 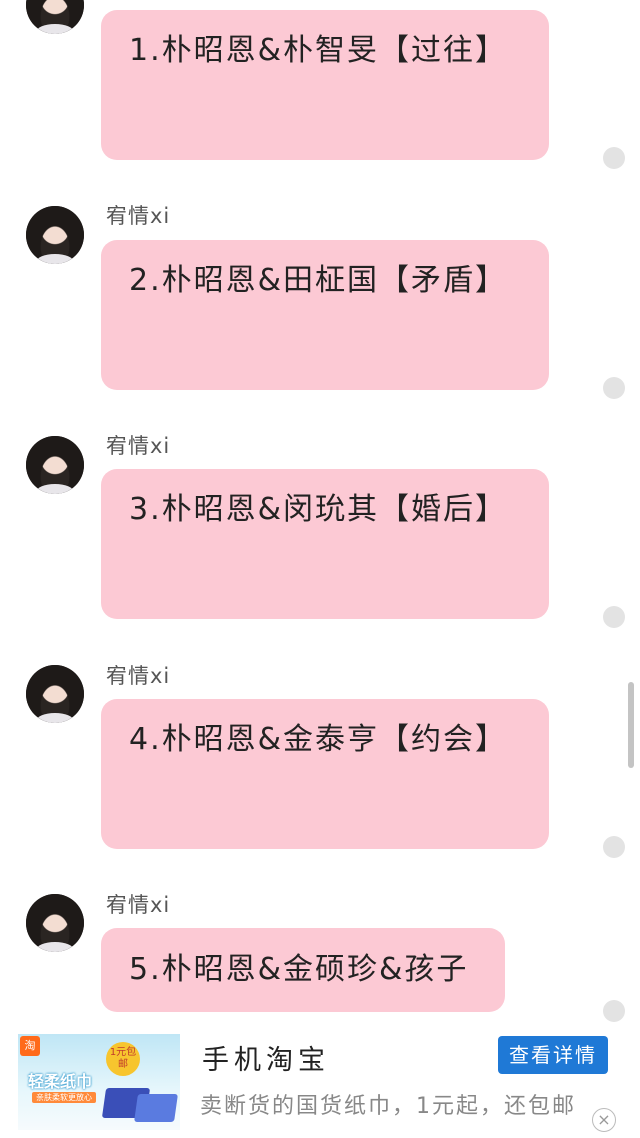 I want to click on message-bubble: 1.朴昭恩&朴智旻【过往】, so click(x=325, y=85).